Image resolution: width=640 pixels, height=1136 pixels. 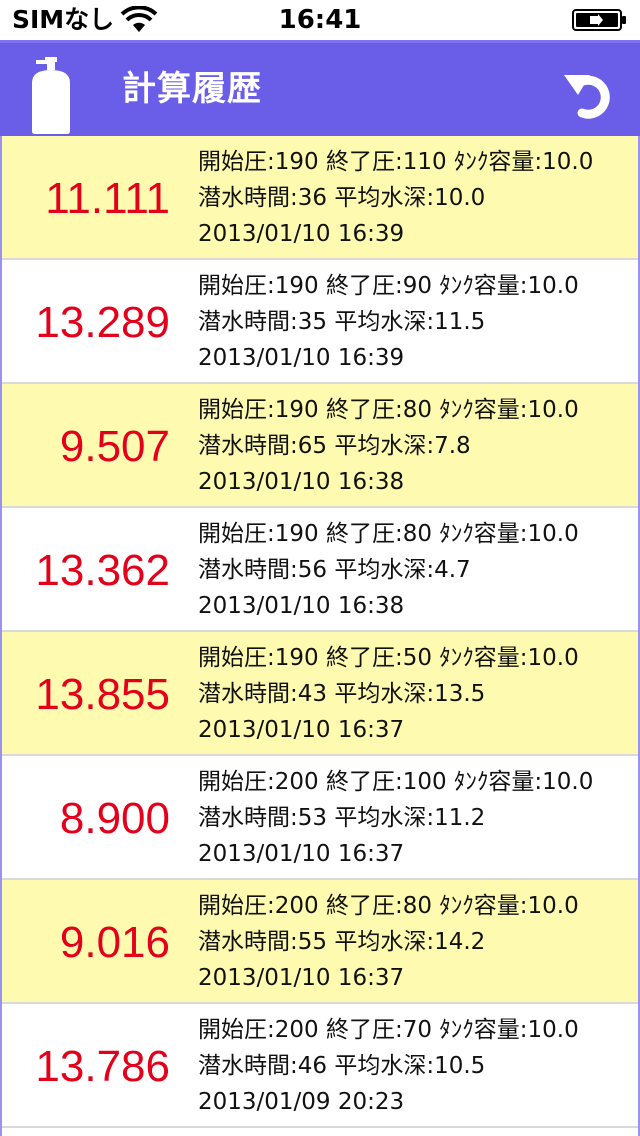 What do you see at coordinates (342, 818) in the screenshot?
I see `history-dive: 潜水時間:53 平均水深:11.2` at bounding box center [342, 818].